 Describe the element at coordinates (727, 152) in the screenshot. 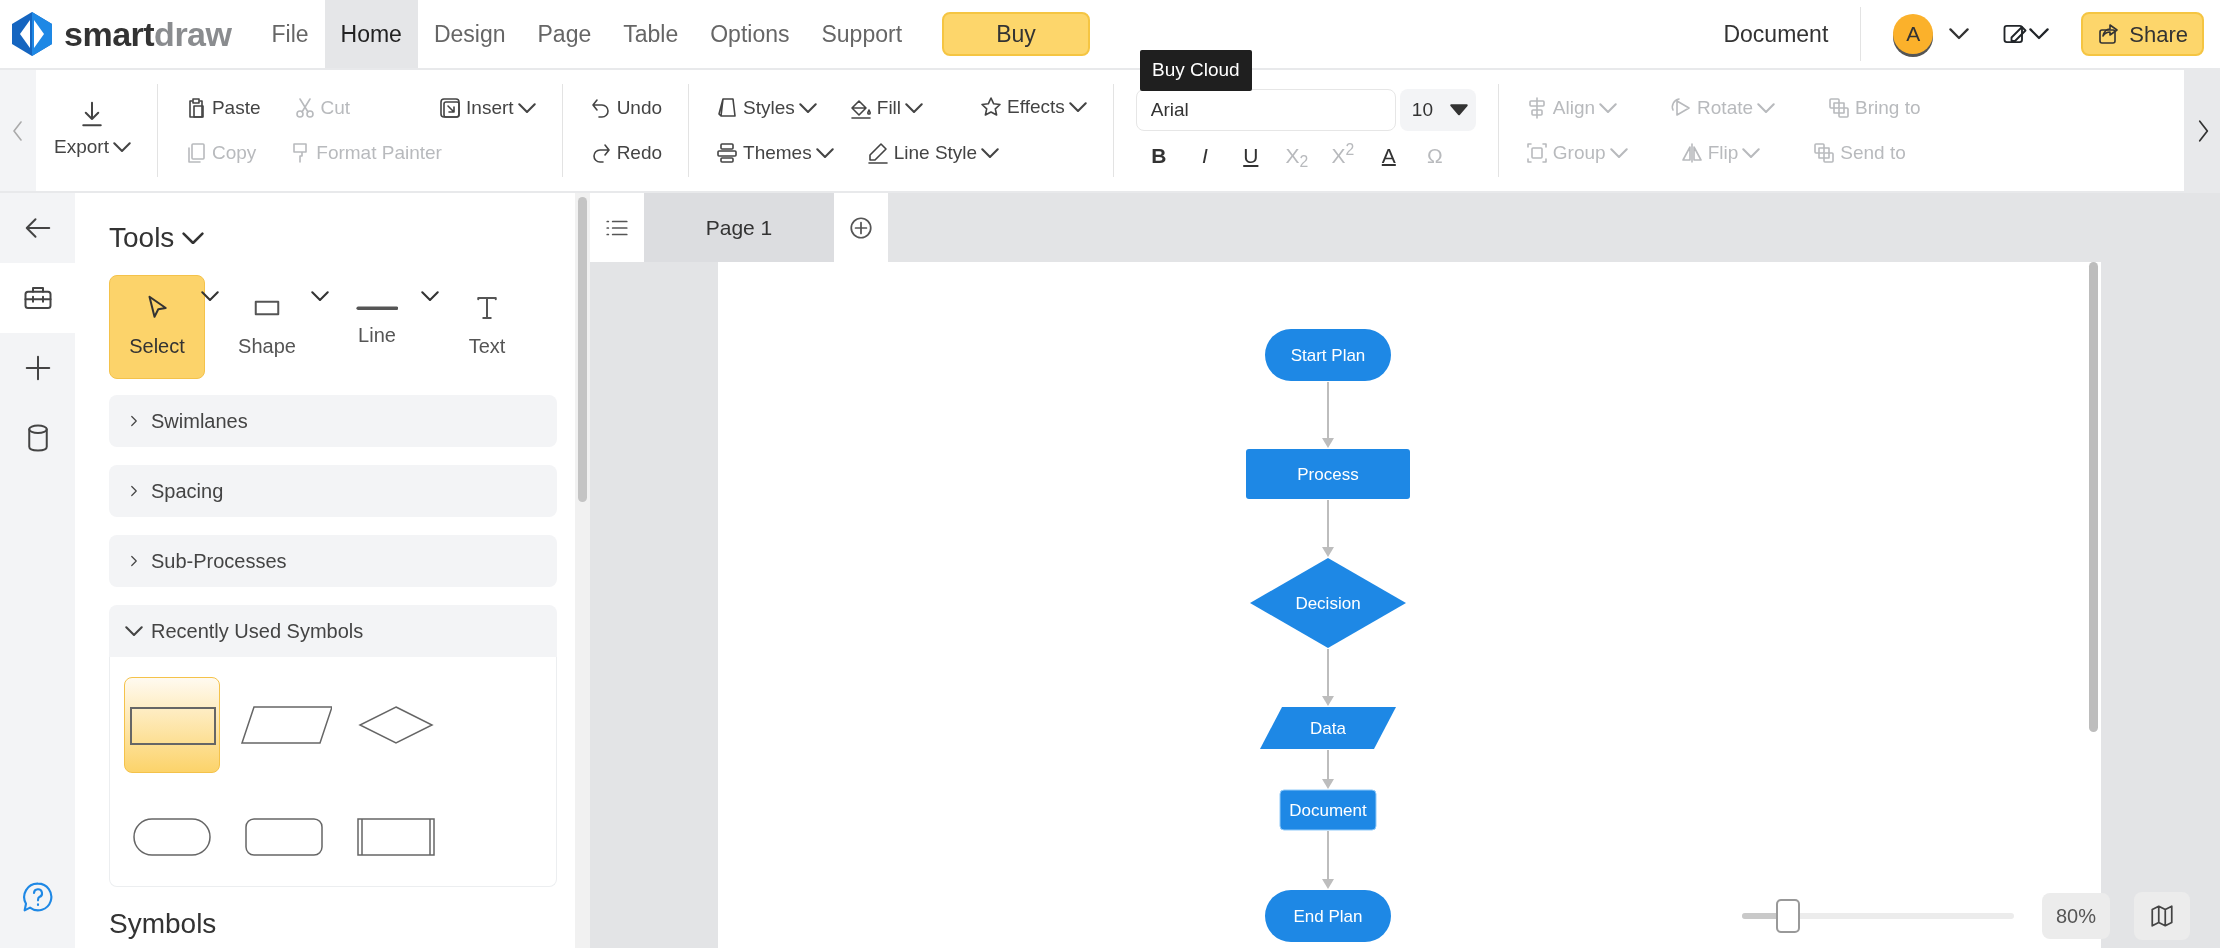

I see `layers-icon` at that location.